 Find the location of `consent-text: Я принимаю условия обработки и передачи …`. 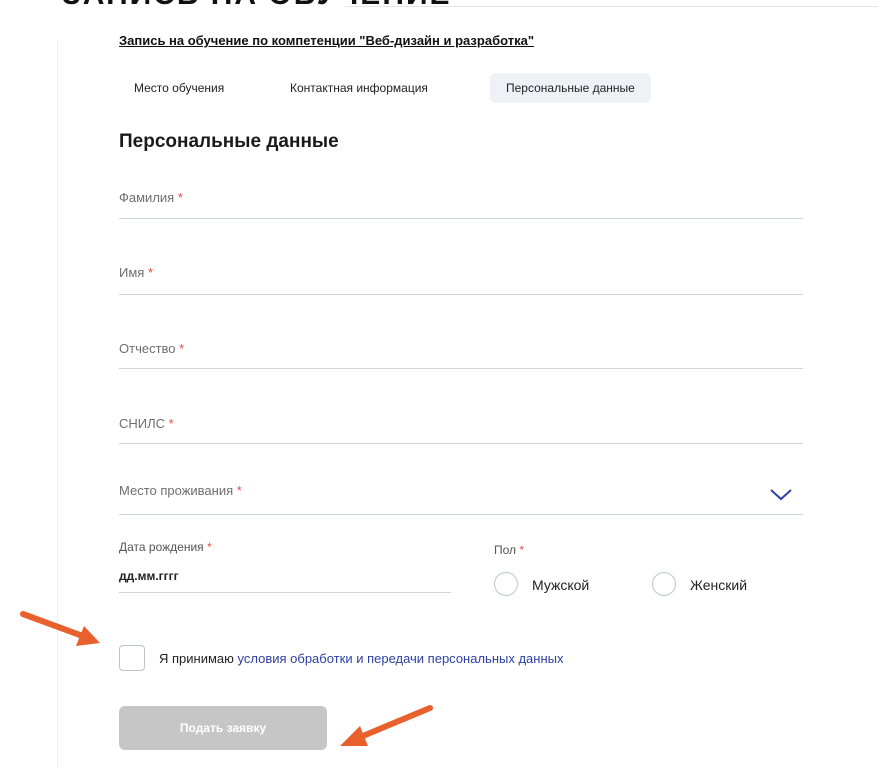

consent-text: Я принимаю условия обработки и передачи … is located at coordinates (361, 658).